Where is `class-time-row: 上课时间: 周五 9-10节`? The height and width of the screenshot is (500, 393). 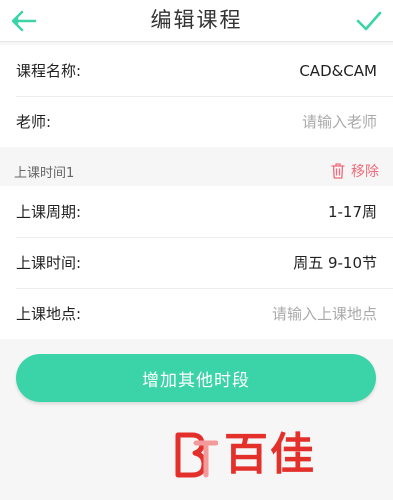 class-time-row: 上课时间: 周五 9-10节 is located at coordinates (196, 262).